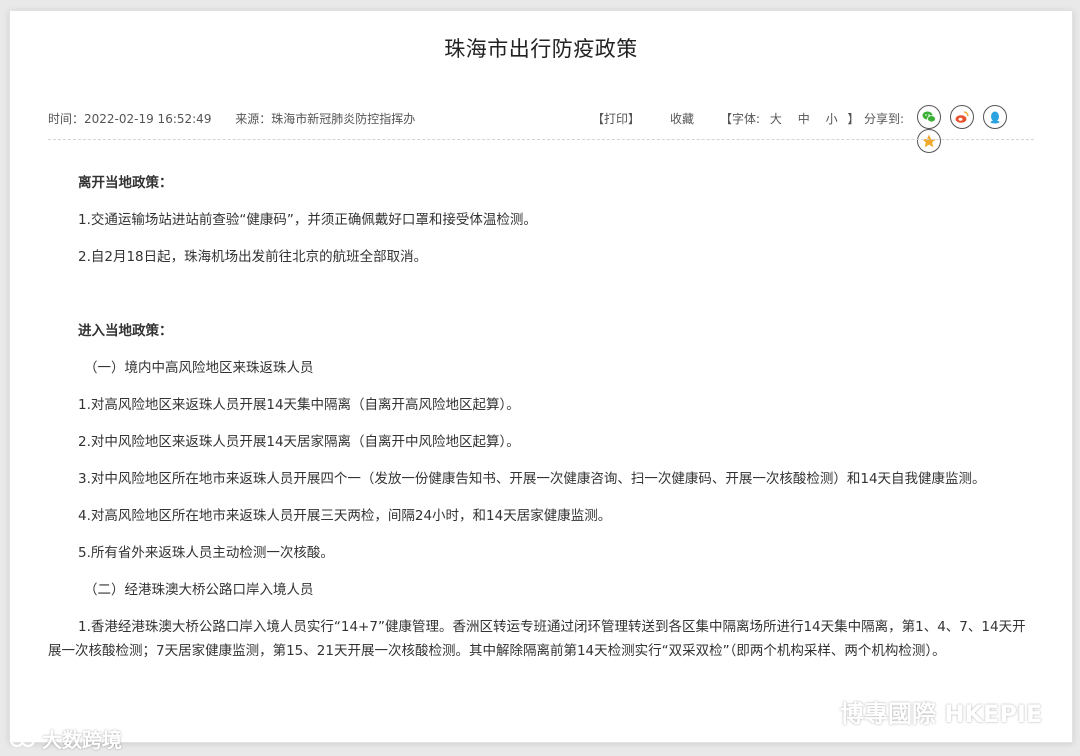  What do you see at coordinates (23, 742) in the screenshot?
I see `brand-logo-icon` at bounding box center [23, 742].